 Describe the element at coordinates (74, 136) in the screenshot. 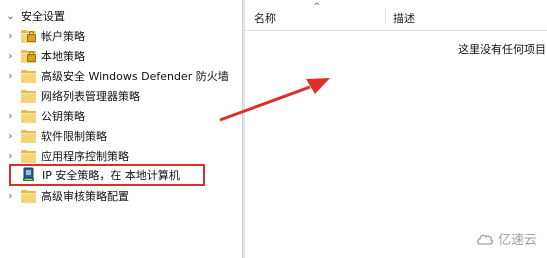

I see `tree-item-label: 软件限制策略` at that location.